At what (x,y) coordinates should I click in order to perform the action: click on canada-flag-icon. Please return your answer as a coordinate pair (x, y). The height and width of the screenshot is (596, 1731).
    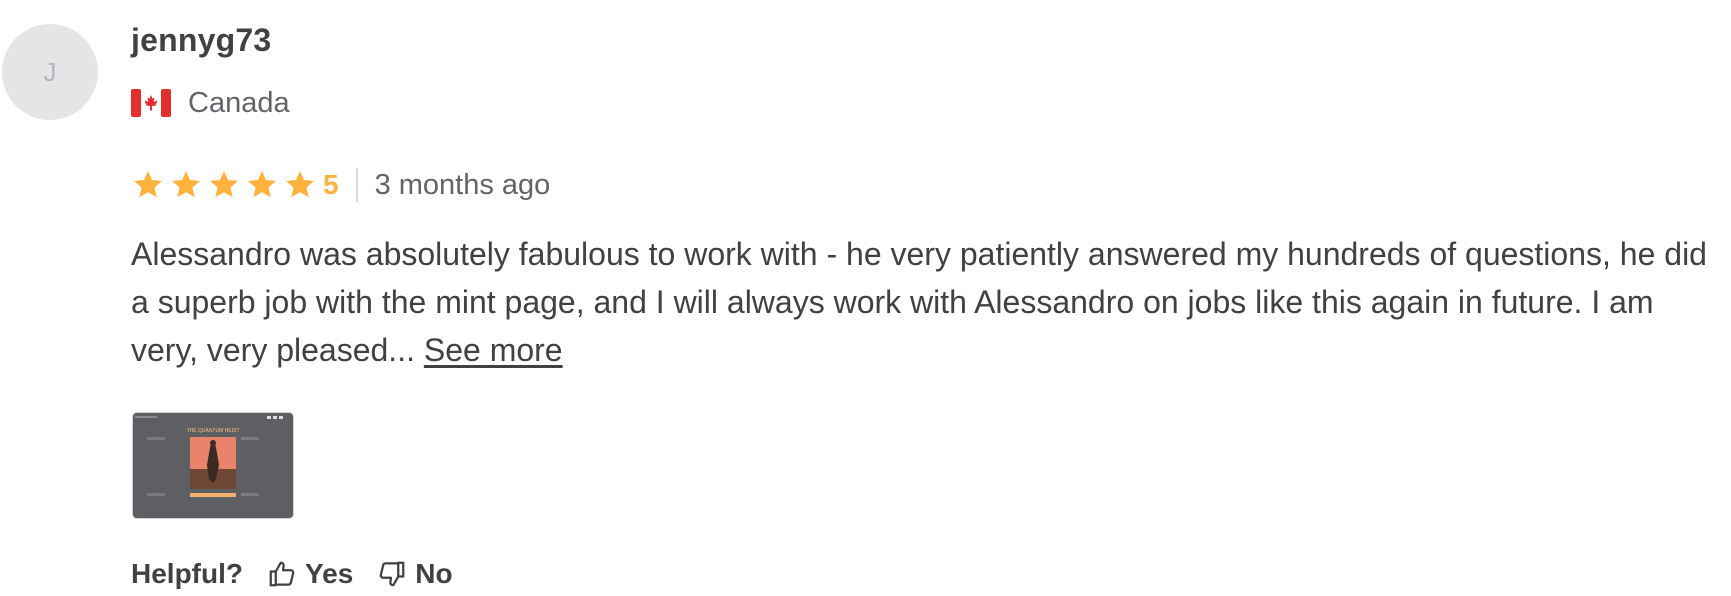
    Looking at the image, I should click on (151, 103).